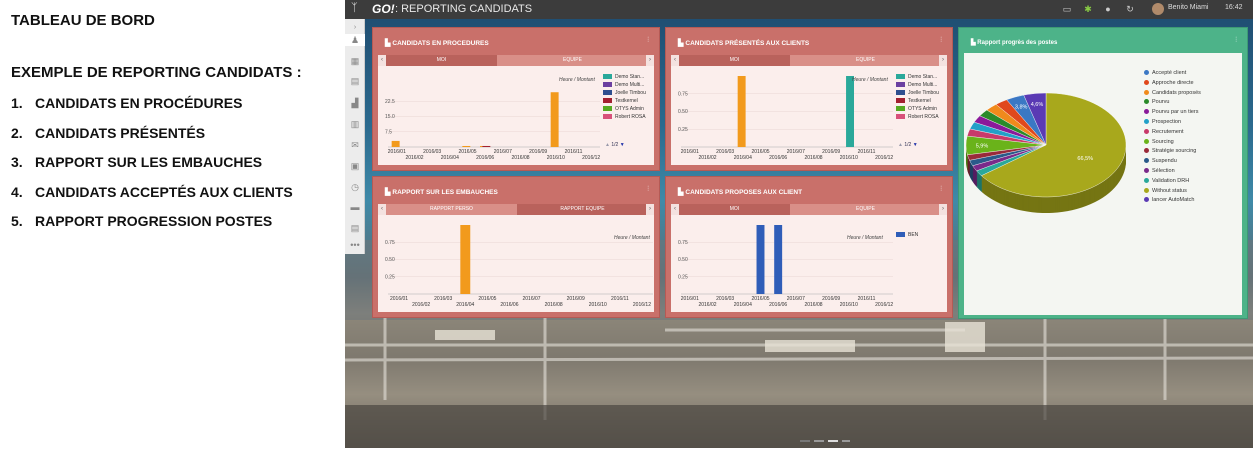  Describe the element at coordinates (390, 243) in the screenshot. I see `y-tick-label: 0.75` at that location.